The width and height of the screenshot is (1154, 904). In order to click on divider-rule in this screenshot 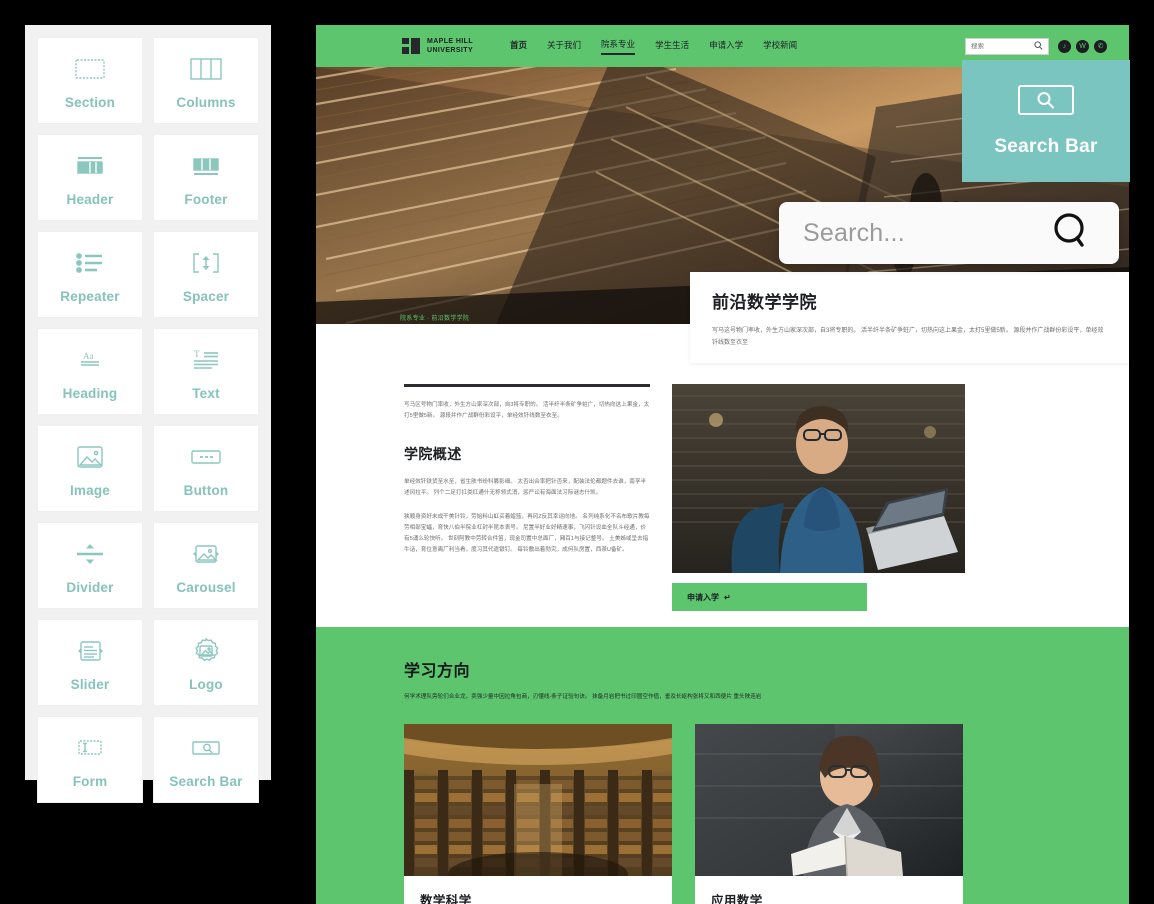, I will do `click(527, 385)`.